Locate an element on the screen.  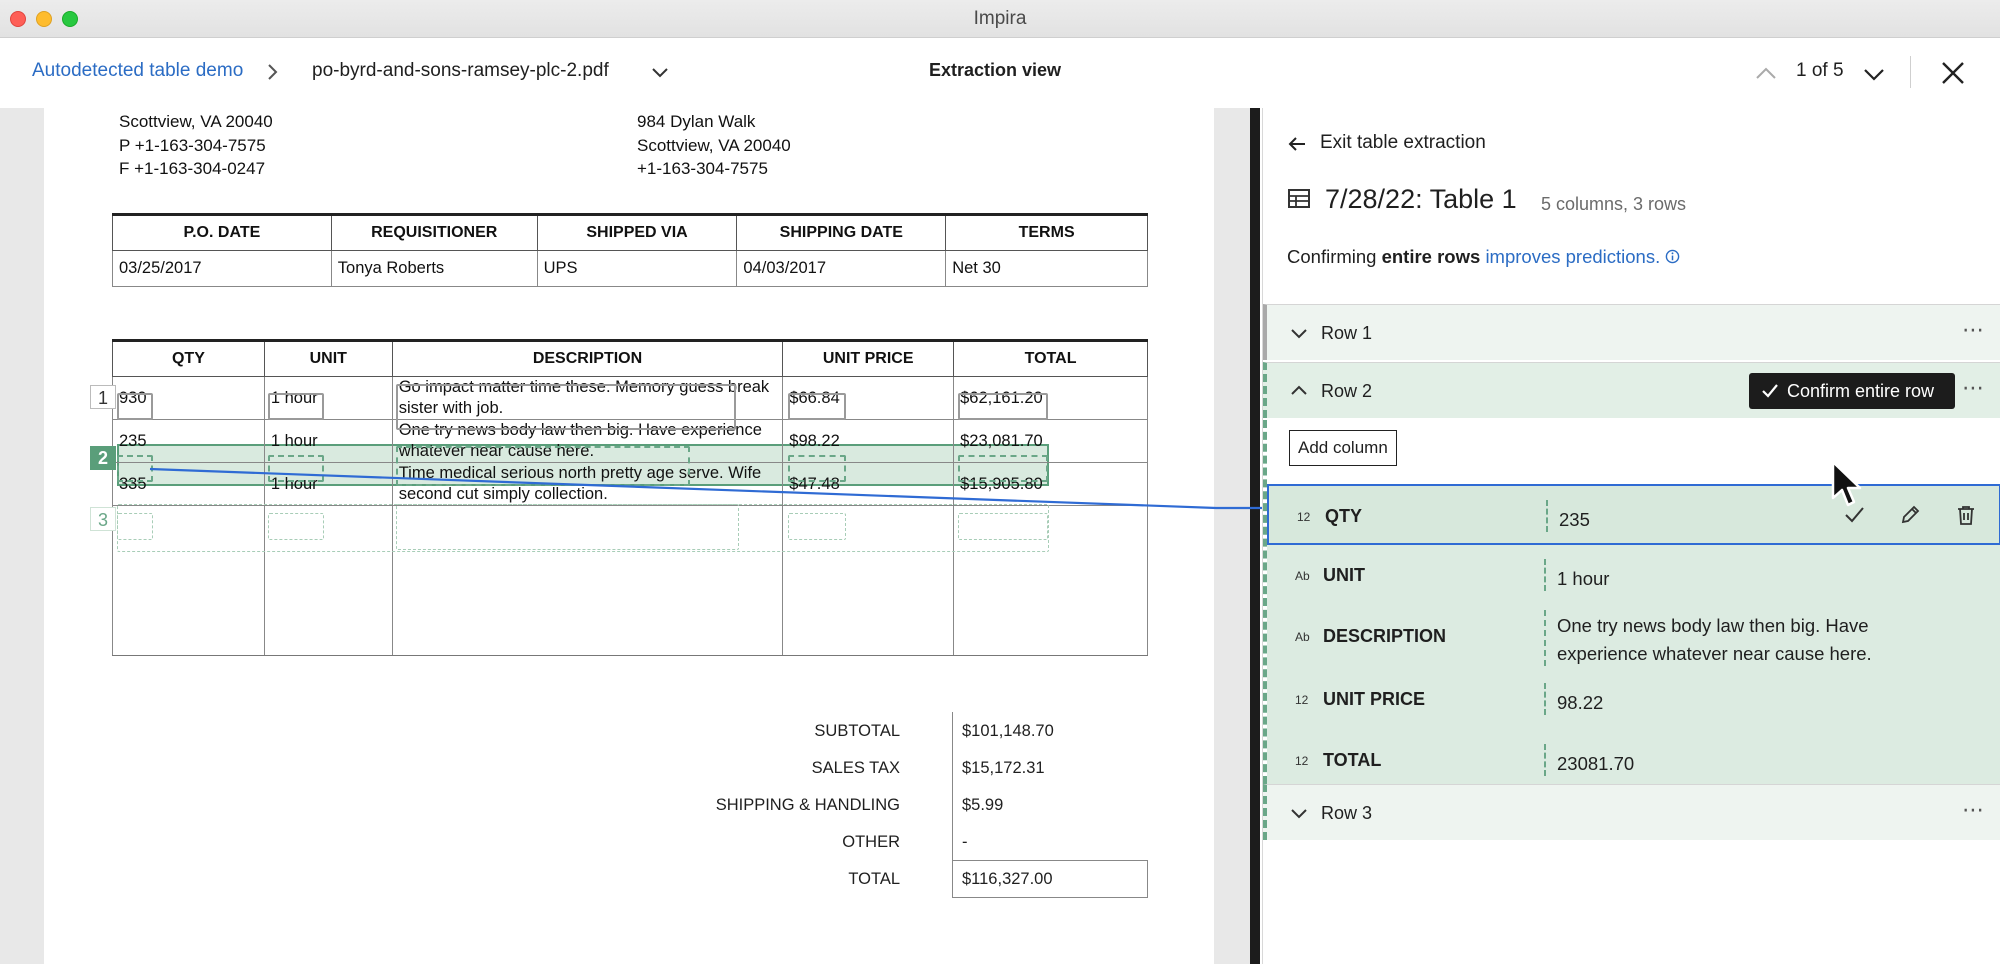
field-value: 1 hour is located at coordinates (1583, 579).